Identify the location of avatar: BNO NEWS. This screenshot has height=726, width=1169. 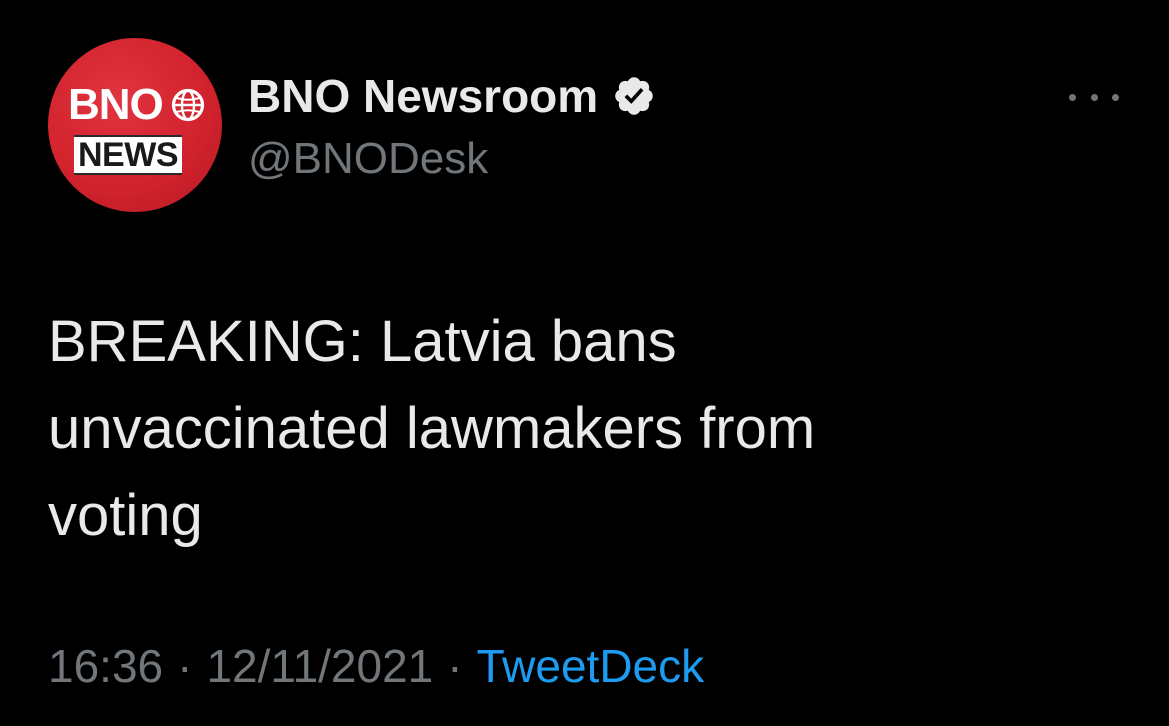
(135, 125).